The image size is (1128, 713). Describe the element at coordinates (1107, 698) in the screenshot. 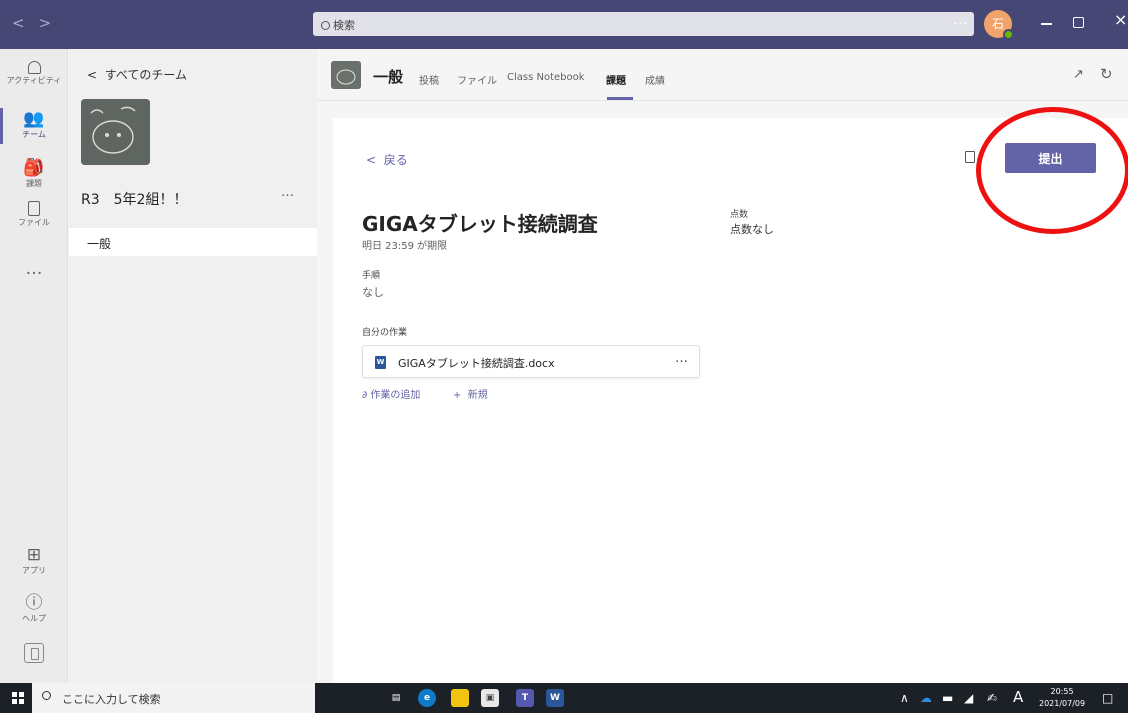

I see `notifications-icon: □` at that location.